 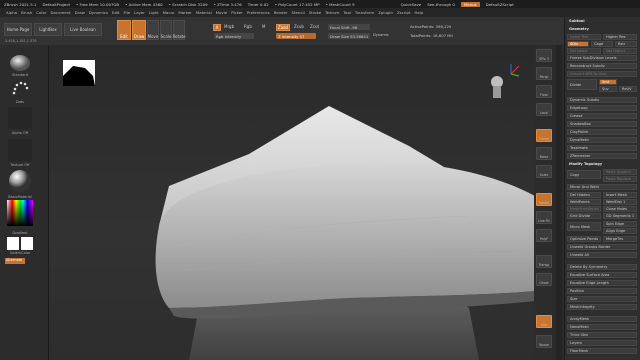 What do you see at coordinates (544, 135) in the screenshot?
I see `frame-button: Frame` at bounding box center [544, 135].